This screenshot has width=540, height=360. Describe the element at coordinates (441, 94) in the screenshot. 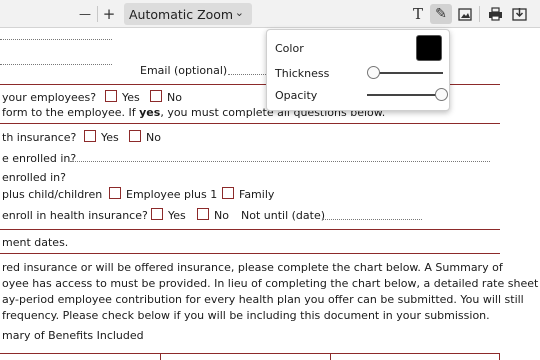

I see `opacity-slider-handle` at that location.